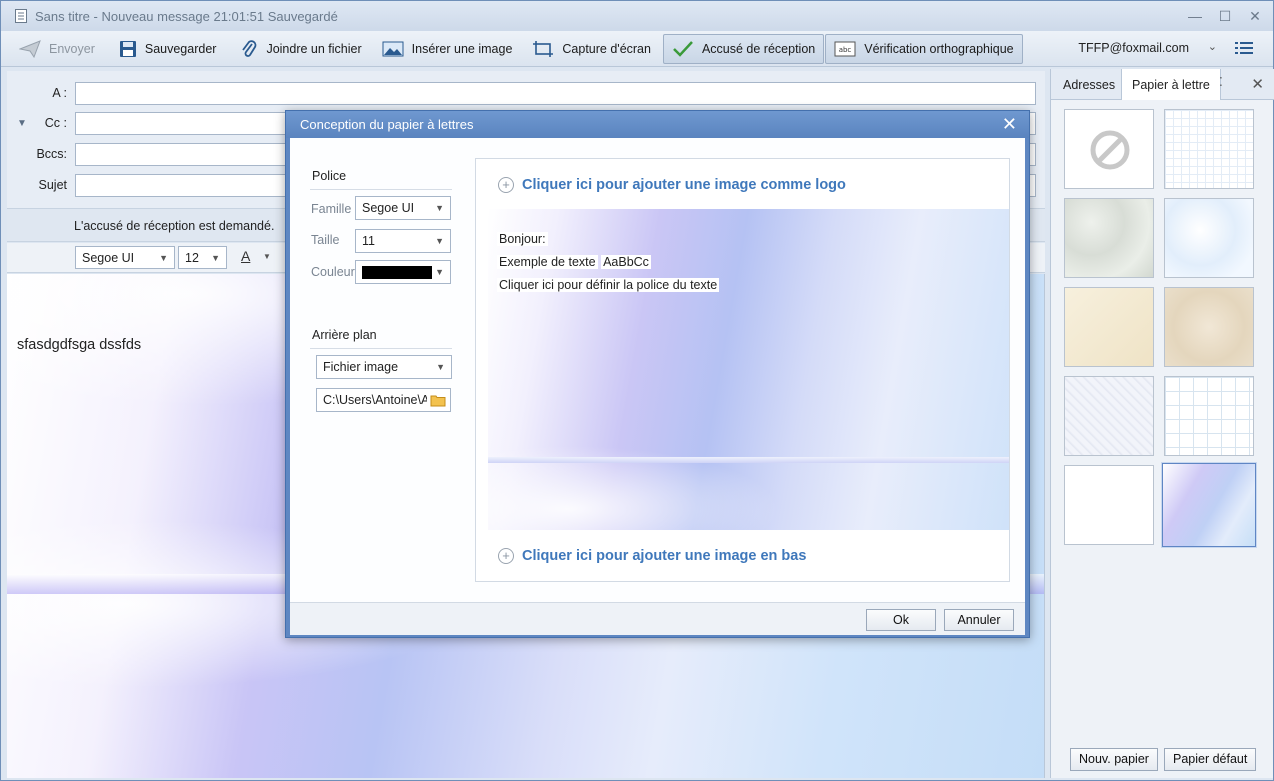  I want to click on background-path-field: C:\Users\Antoine\A, so click(383, 400).